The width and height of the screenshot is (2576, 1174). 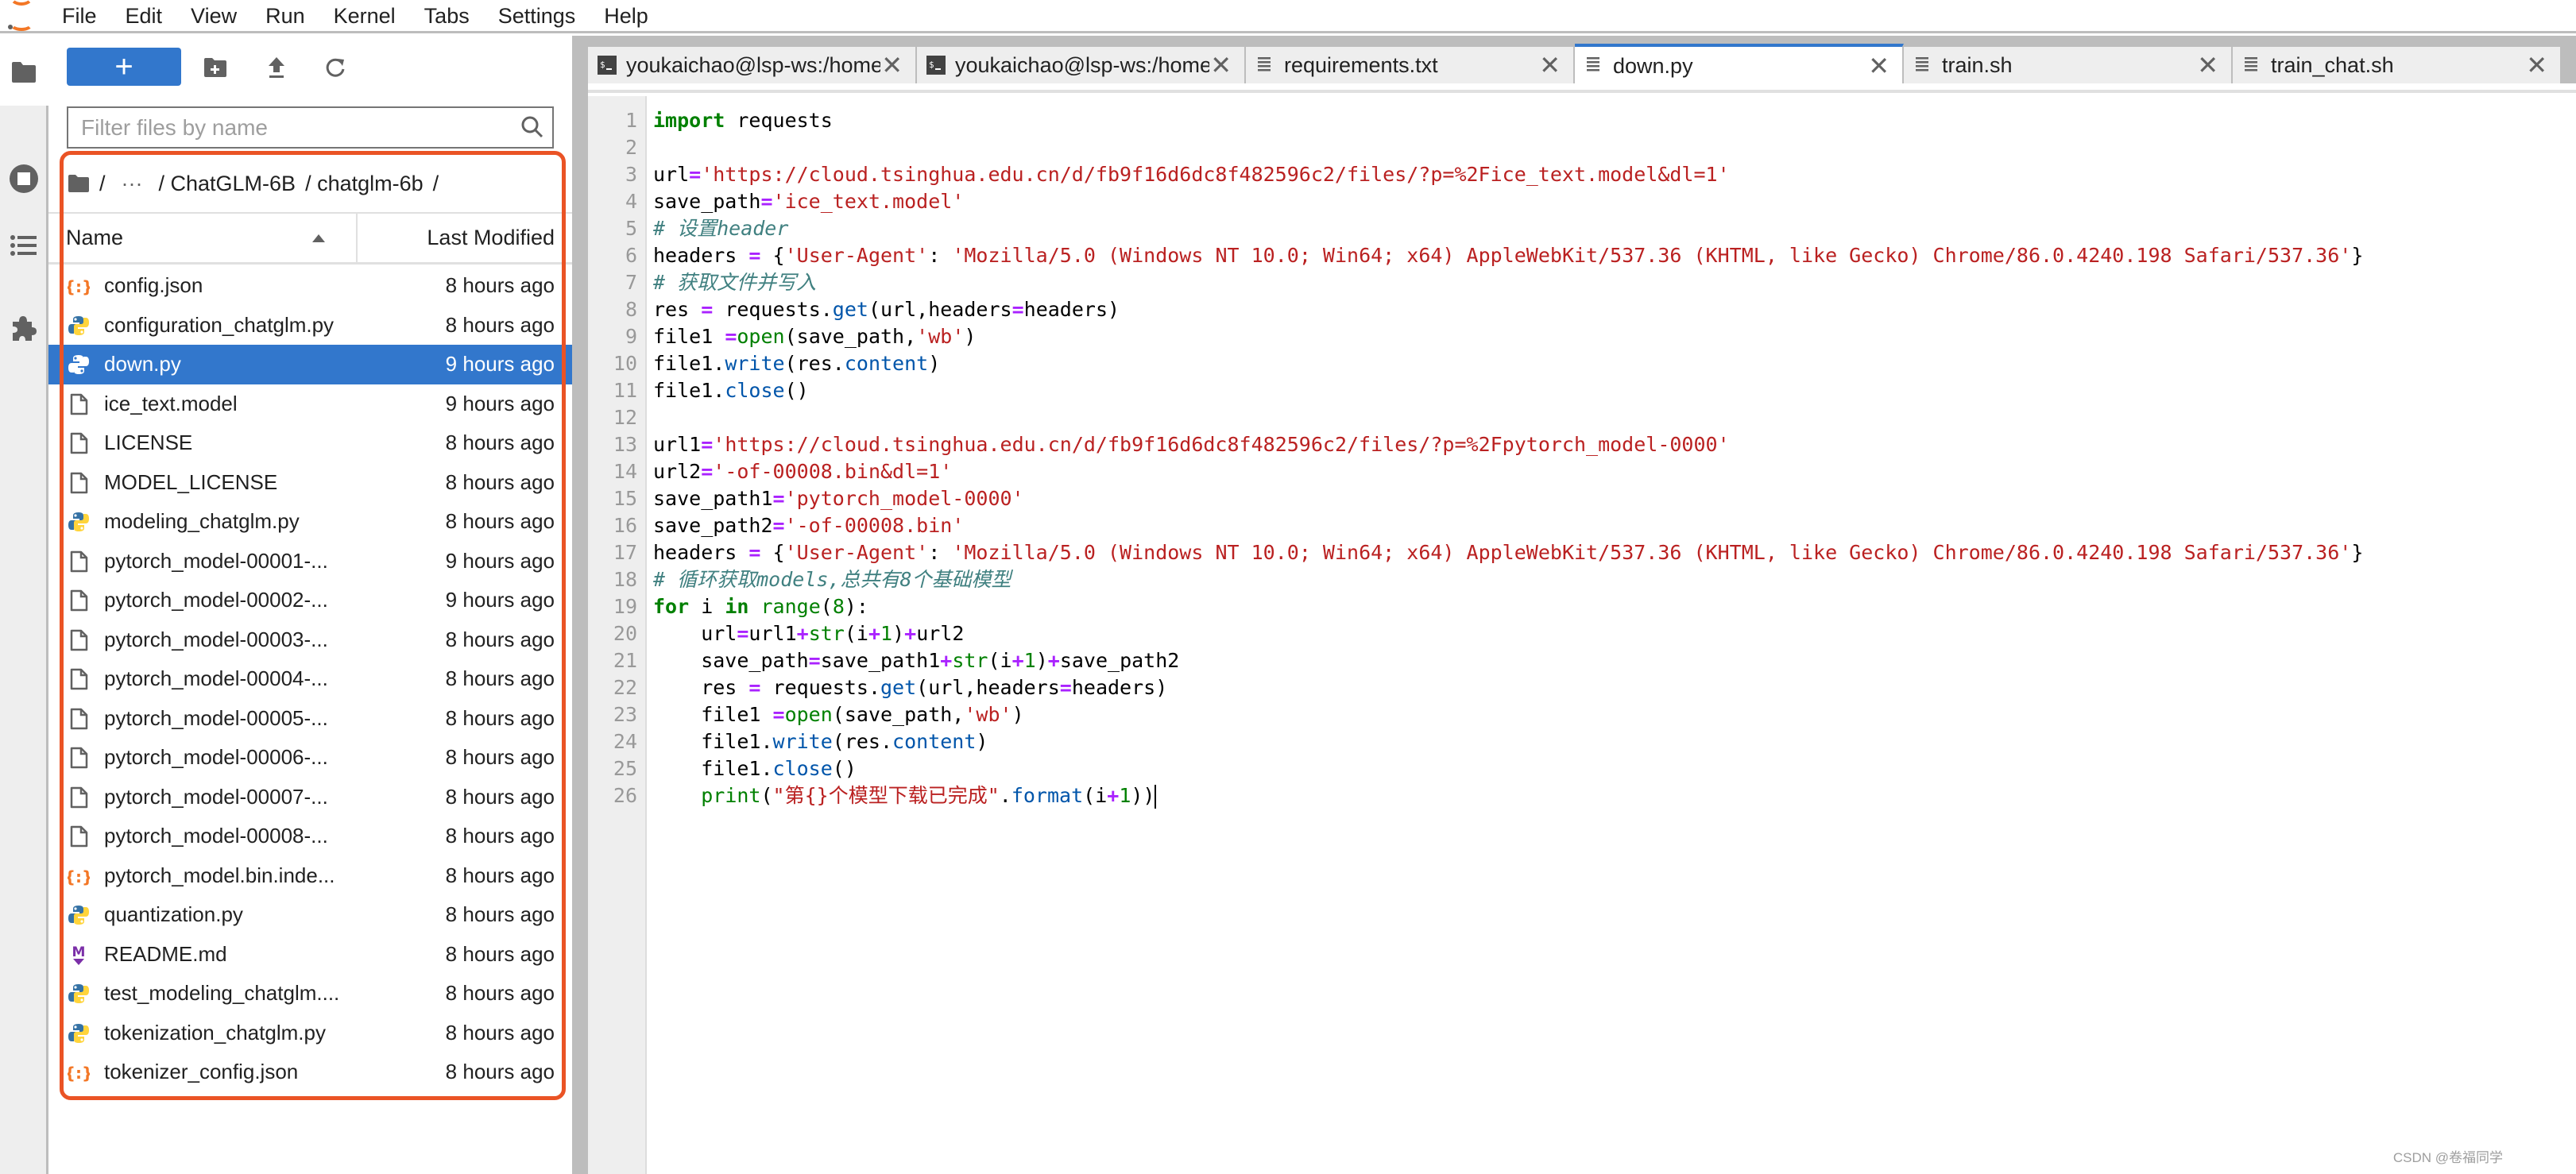 I want to click on breadcrumb-ellipsis: ···, so click(x=132, y=184).